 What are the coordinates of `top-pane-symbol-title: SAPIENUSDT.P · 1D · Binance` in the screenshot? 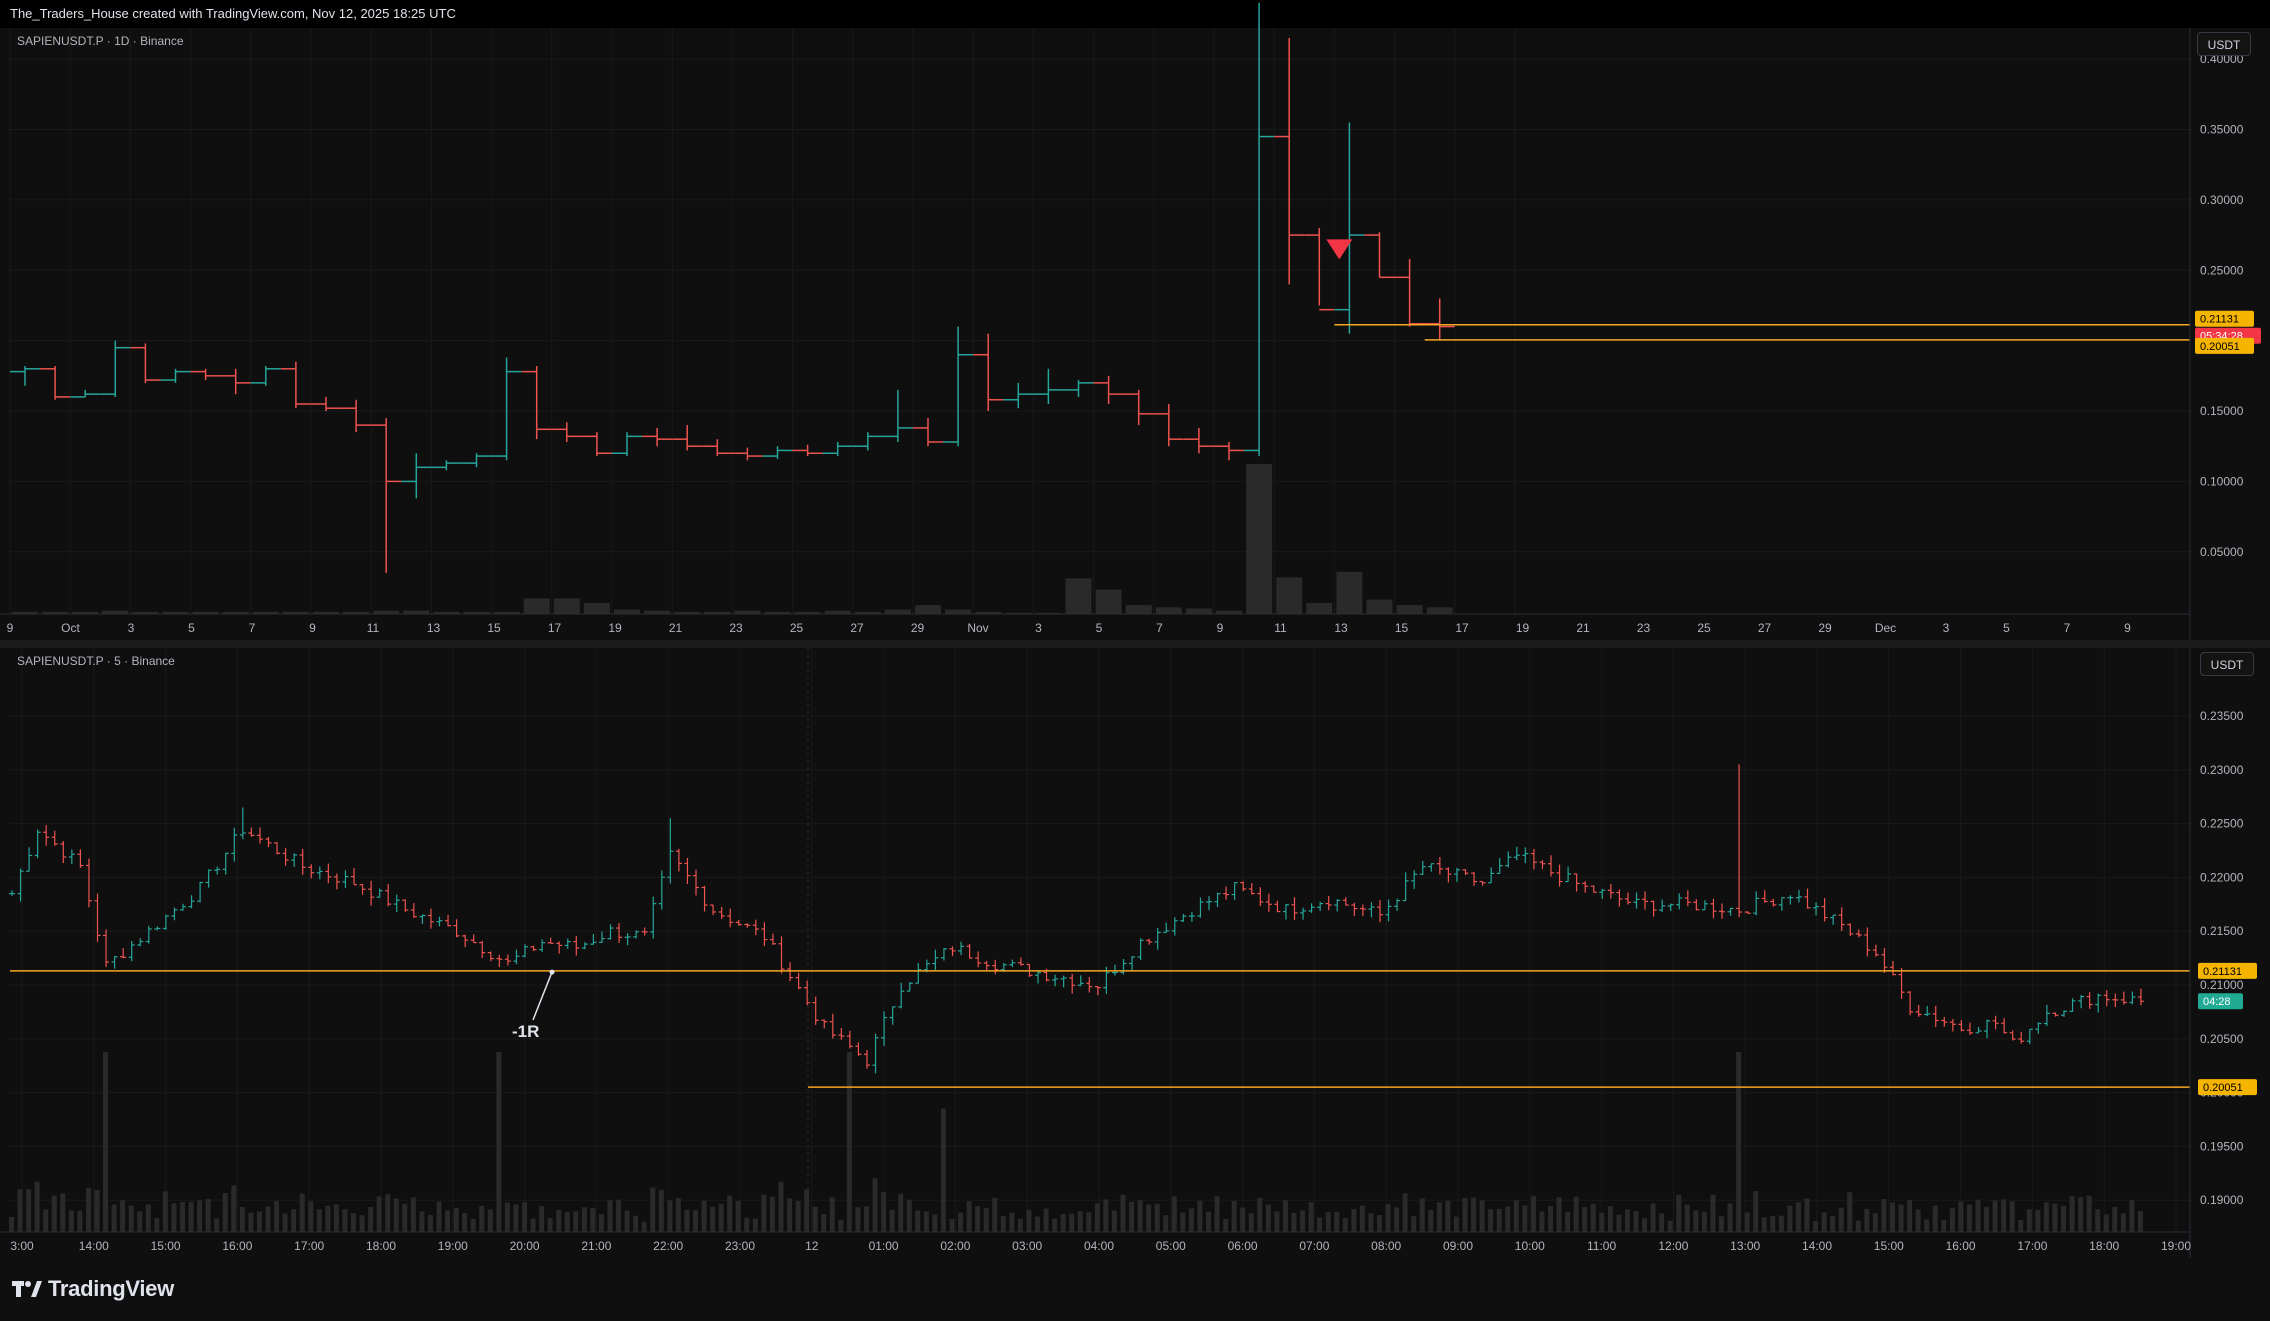 It's located at (100, 41).